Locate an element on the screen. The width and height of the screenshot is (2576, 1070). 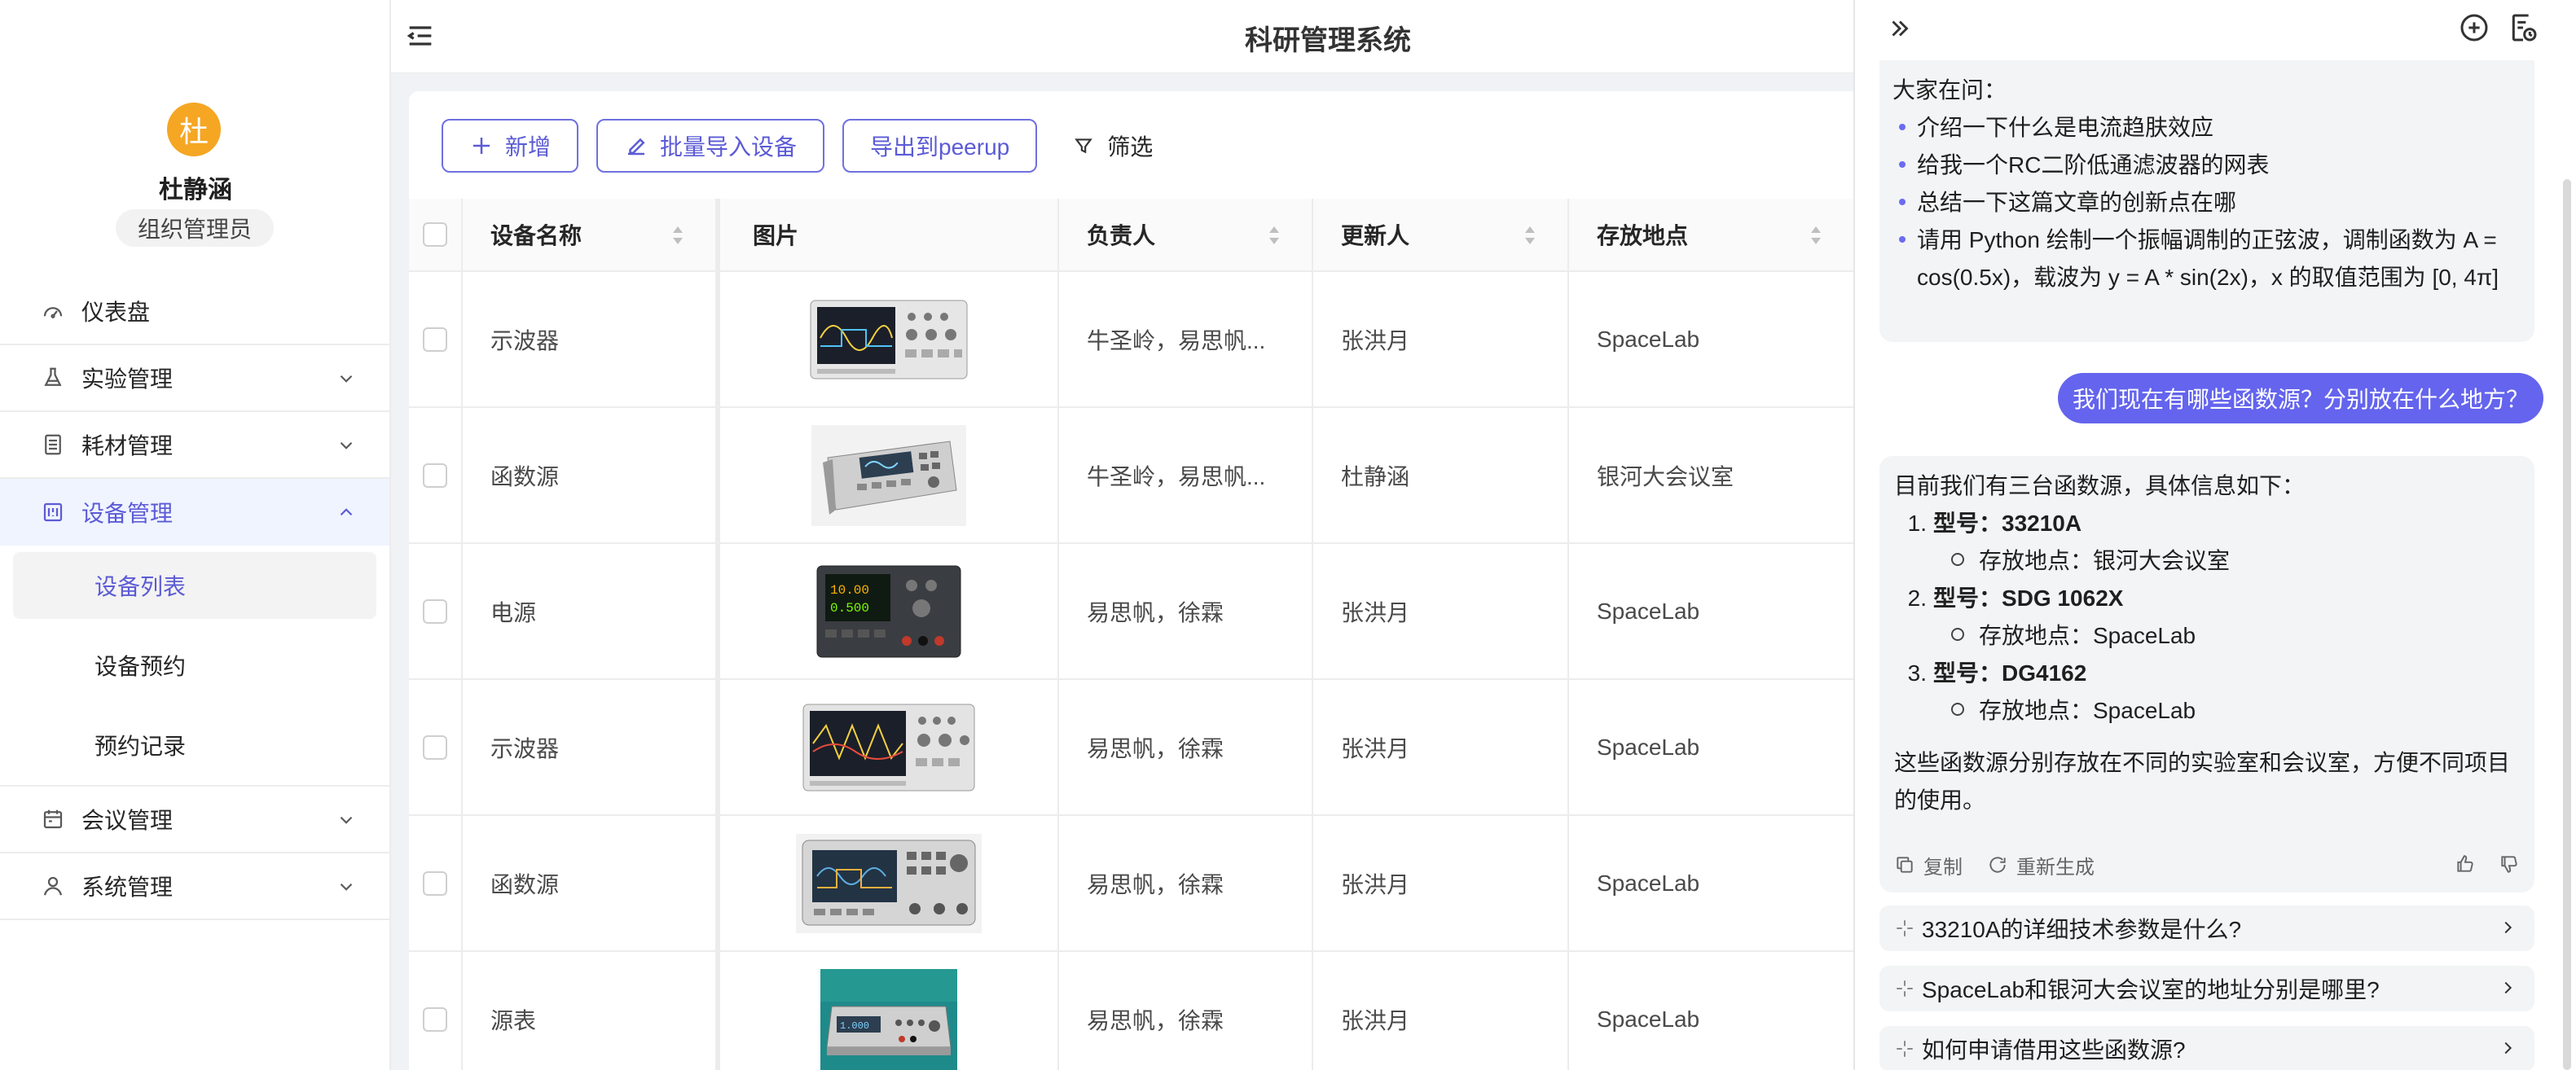
regenerate-button: 重新生成 is located at coordinates (2041, 865).